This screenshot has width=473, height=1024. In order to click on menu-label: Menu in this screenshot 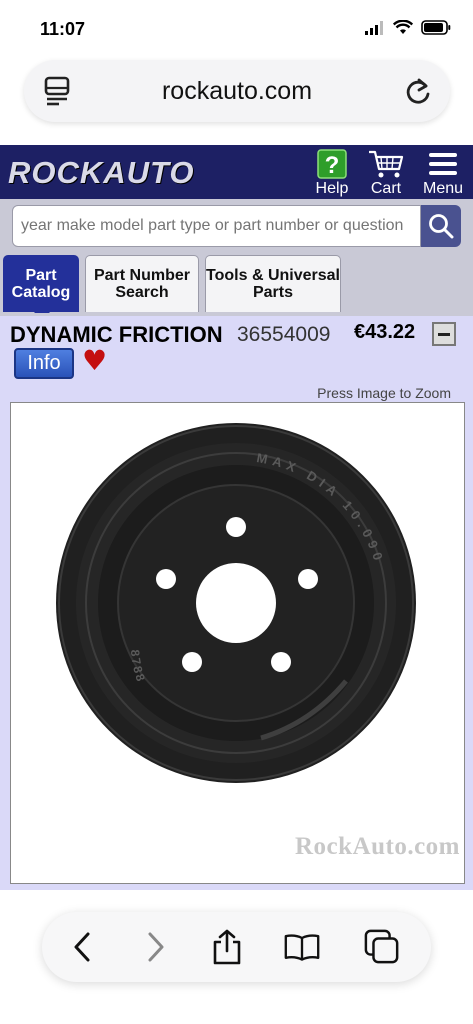, I will do `click(443, 188)`.